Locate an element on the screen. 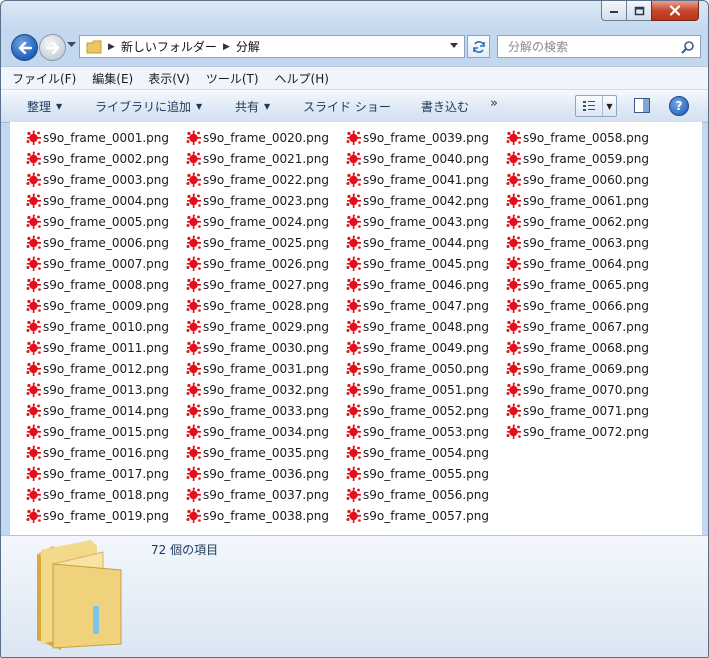  forward-button is located at coordinates (52, 47).